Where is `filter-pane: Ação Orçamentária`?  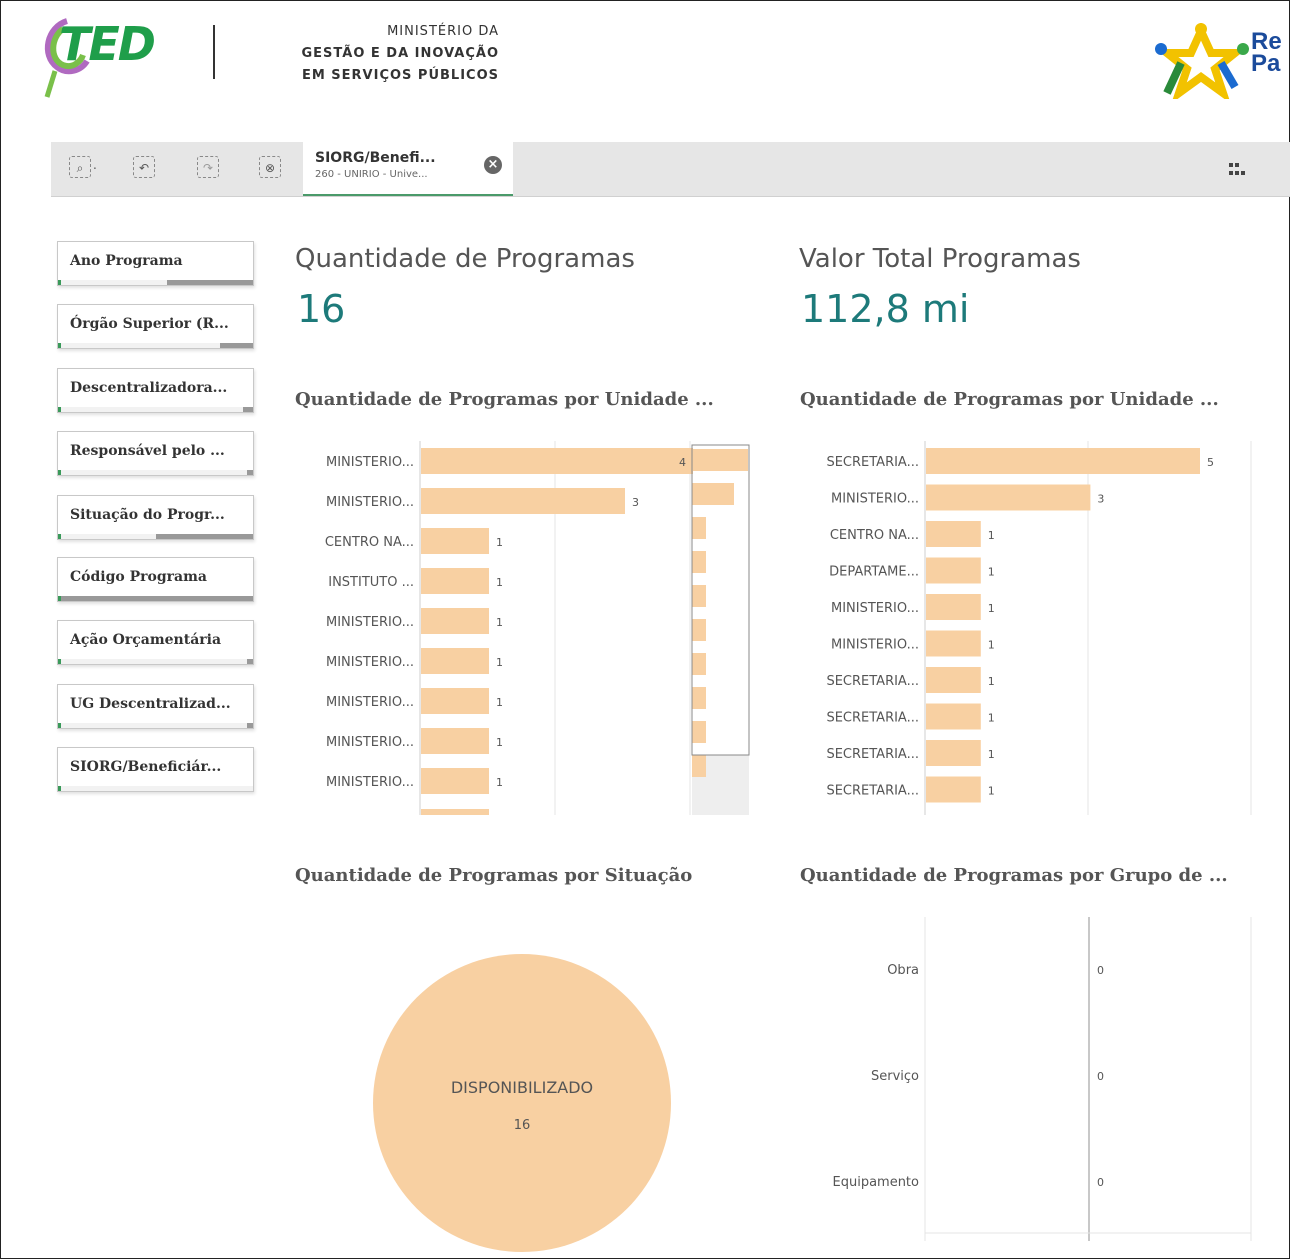 filter-pane: Ação Orçamentária is located at coordinates (155, 642).